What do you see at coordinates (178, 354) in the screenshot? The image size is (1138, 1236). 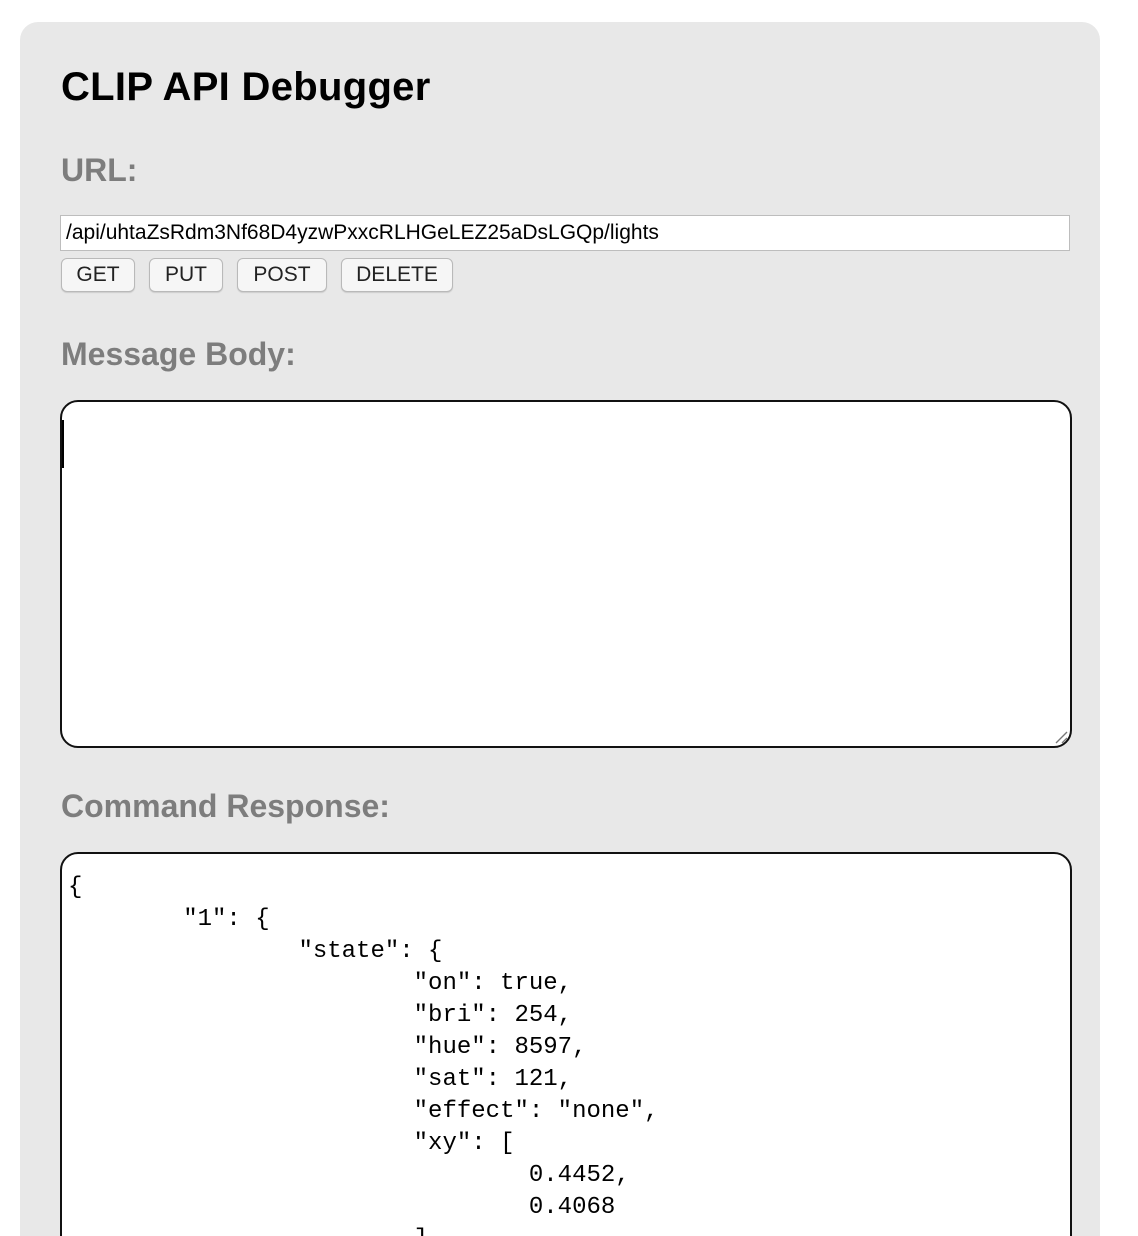 I see `message-body-label: Message Body:` at bounding box center [178, 354].